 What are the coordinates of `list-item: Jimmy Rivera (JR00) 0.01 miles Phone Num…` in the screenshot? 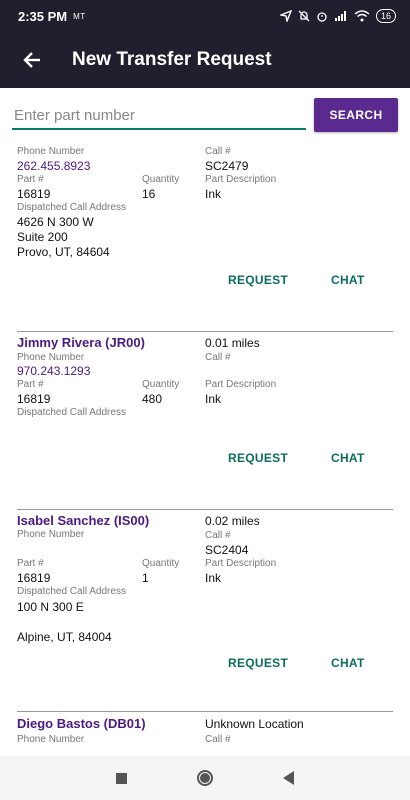 It's located at (205, 400).